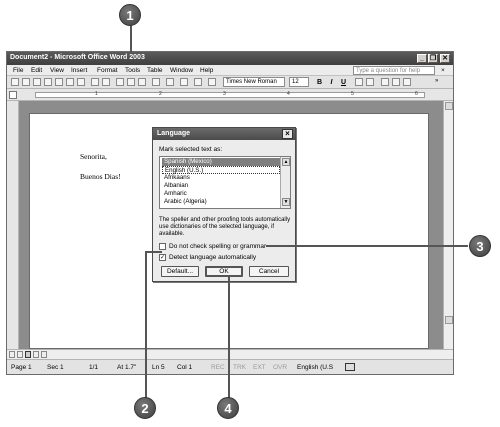  I want to click on hyperlink-icon, so click(184, 82).